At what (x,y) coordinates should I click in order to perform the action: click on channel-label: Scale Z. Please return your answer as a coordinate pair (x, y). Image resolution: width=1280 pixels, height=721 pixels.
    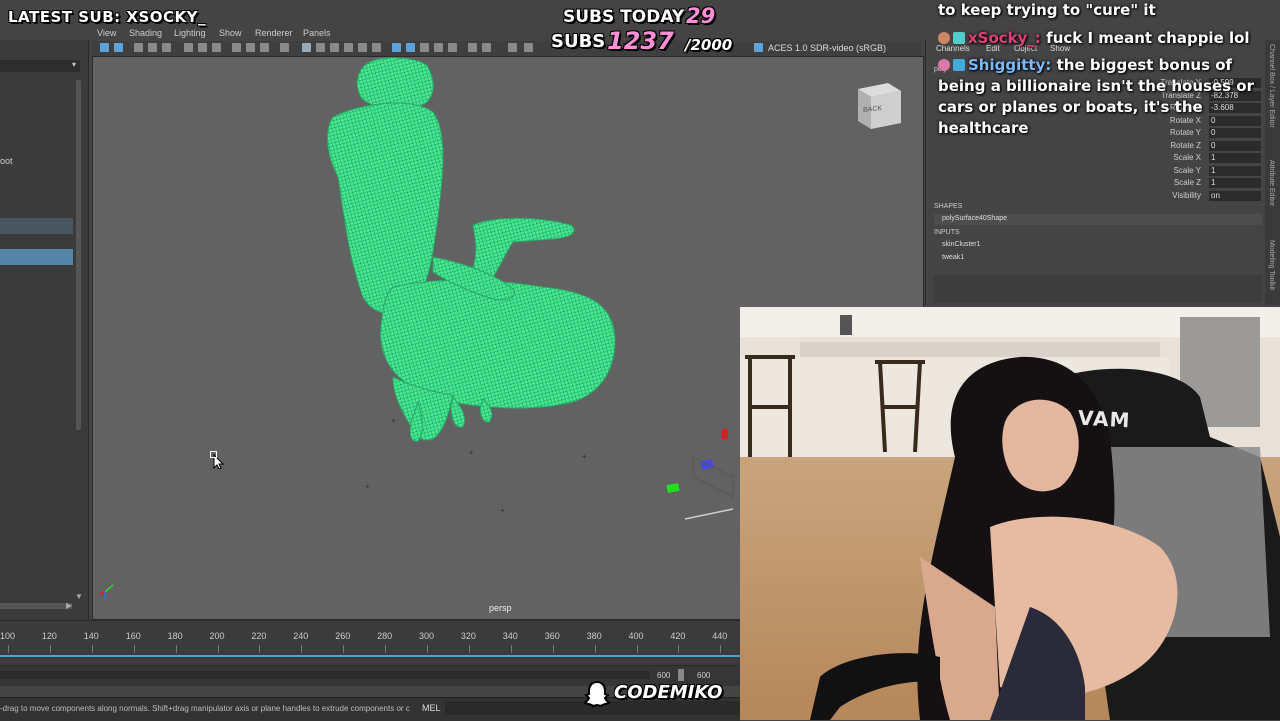
    Looking at the image, I should click on (1187, 182).